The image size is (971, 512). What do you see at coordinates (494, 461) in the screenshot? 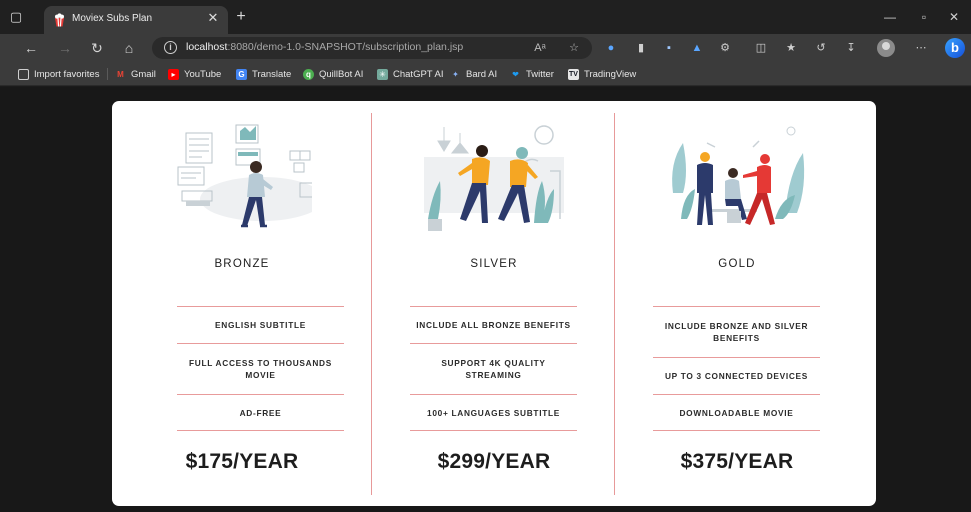
I see `plan-price: $299/YEAR` at bounding box center [494, 461].